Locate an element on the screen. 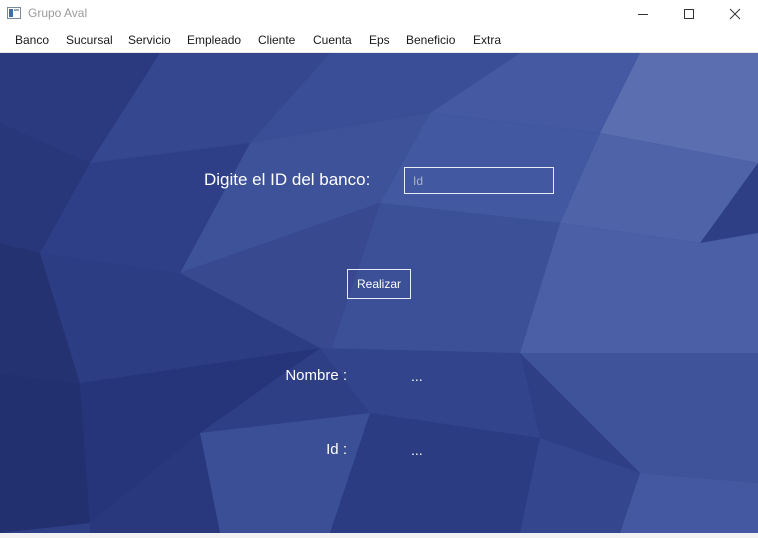 Image resolution: width=758 pixels, height=538 pixels. window-title: Grupo Aval is located at coordinates (58, 13).